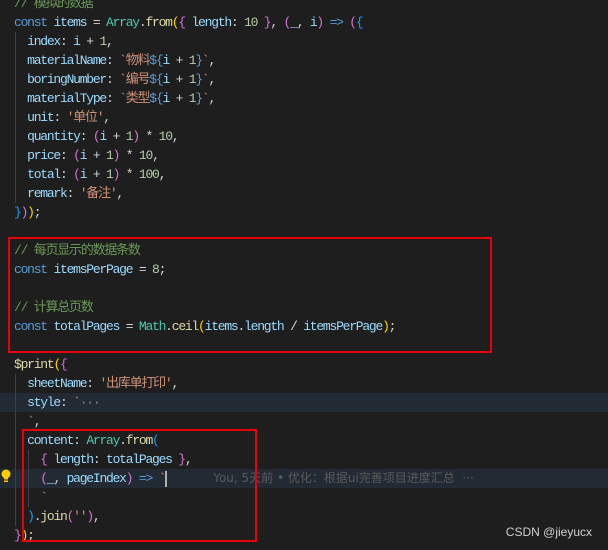  Describe the element at coordinates (34, 117) in the screenshot. I see `code-token: unit` at that location.